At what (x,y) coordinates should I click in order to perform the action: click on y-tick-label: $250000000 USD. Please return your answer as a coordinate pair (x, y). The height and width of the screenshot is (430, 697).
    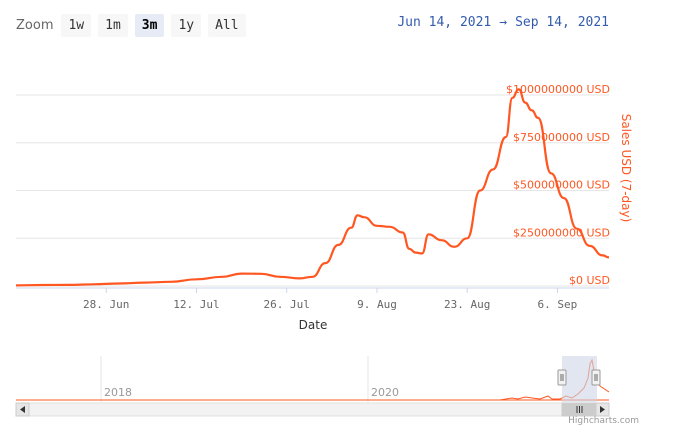
    Looking at the image, I should click on (561, 232).